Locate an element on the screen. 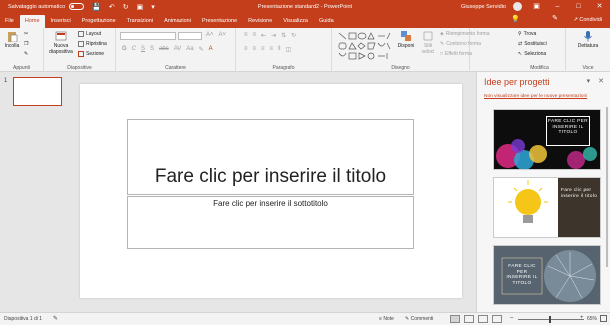  quick-styles-button: Stili veloci is located at coordinates (428, 42).